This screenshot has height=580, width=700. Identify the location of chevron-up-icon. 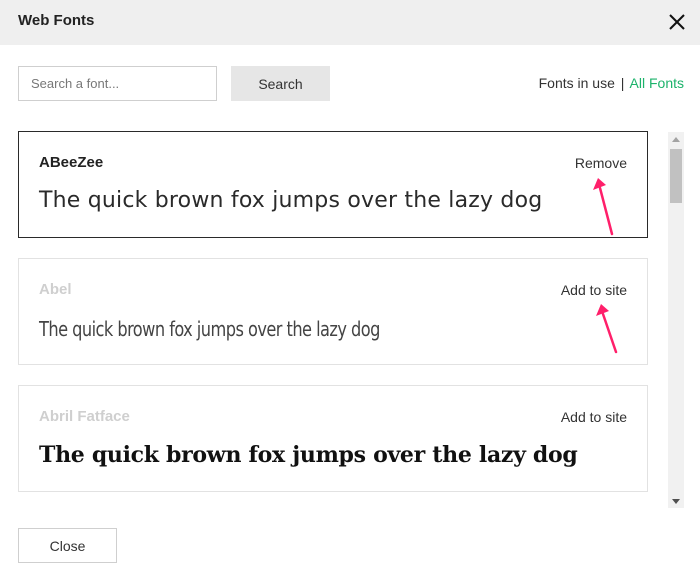
(676, 139).